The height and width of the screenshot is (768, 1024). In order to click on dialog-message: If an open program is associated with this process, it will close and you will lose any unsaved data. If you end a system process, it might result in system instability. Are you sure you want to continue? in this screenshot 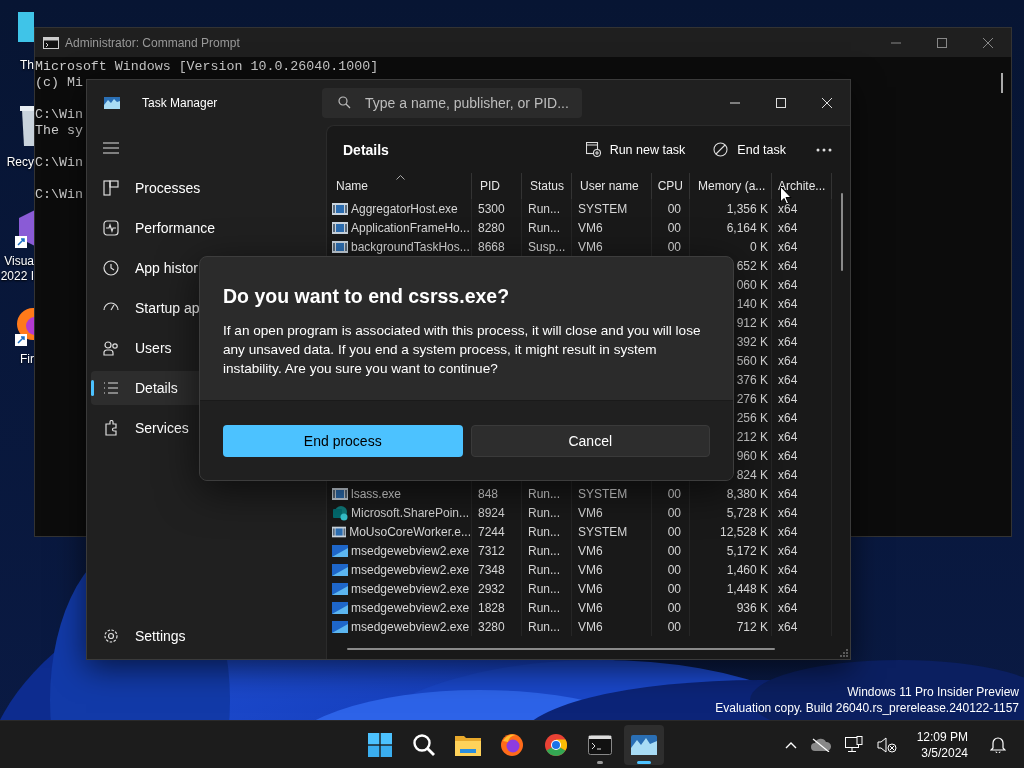, I will do `click(462, 350)`.